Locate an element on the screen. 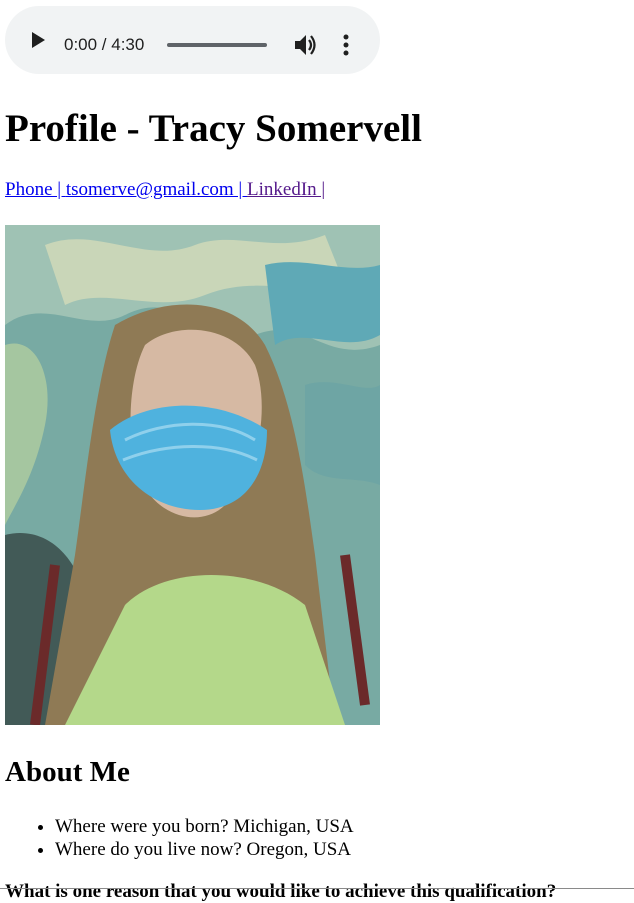 This screenshot has width=634, height=903. linkedin-link: LinkedIn | is located at coordinates (286, 189).